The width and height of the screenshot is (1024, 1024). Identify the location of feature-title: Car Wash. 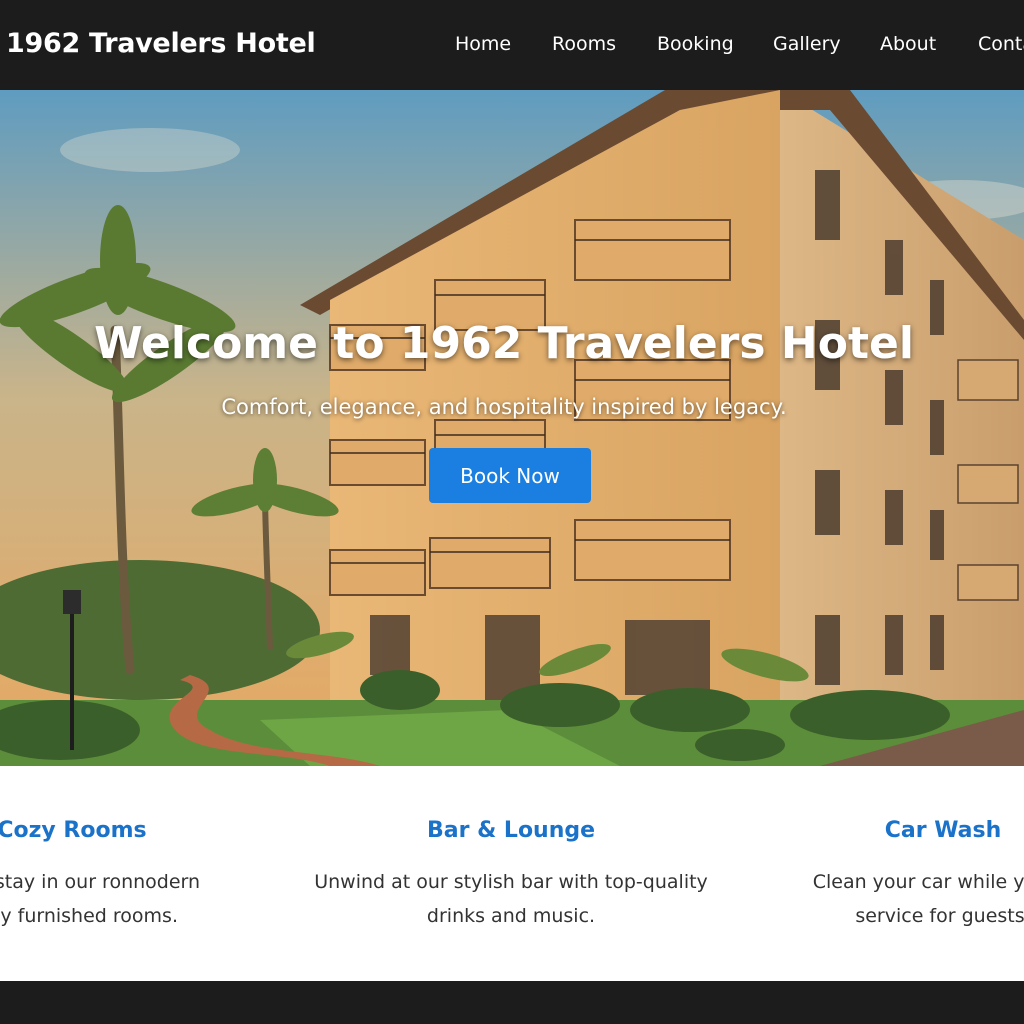
(943, 830).